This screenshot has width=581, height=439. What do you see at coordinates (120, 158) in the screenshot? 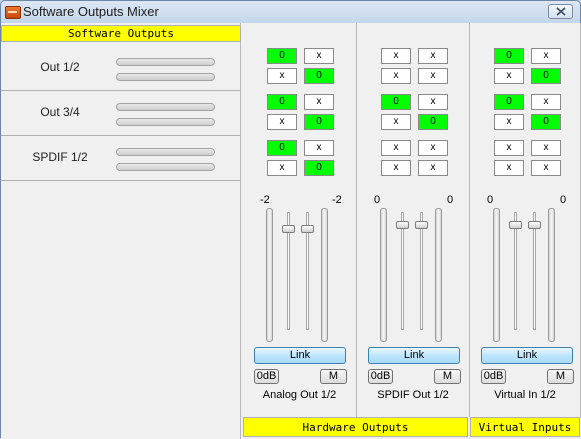
I see `software-output-row: SPDIF 1/2` at bounding box center [120, 158].